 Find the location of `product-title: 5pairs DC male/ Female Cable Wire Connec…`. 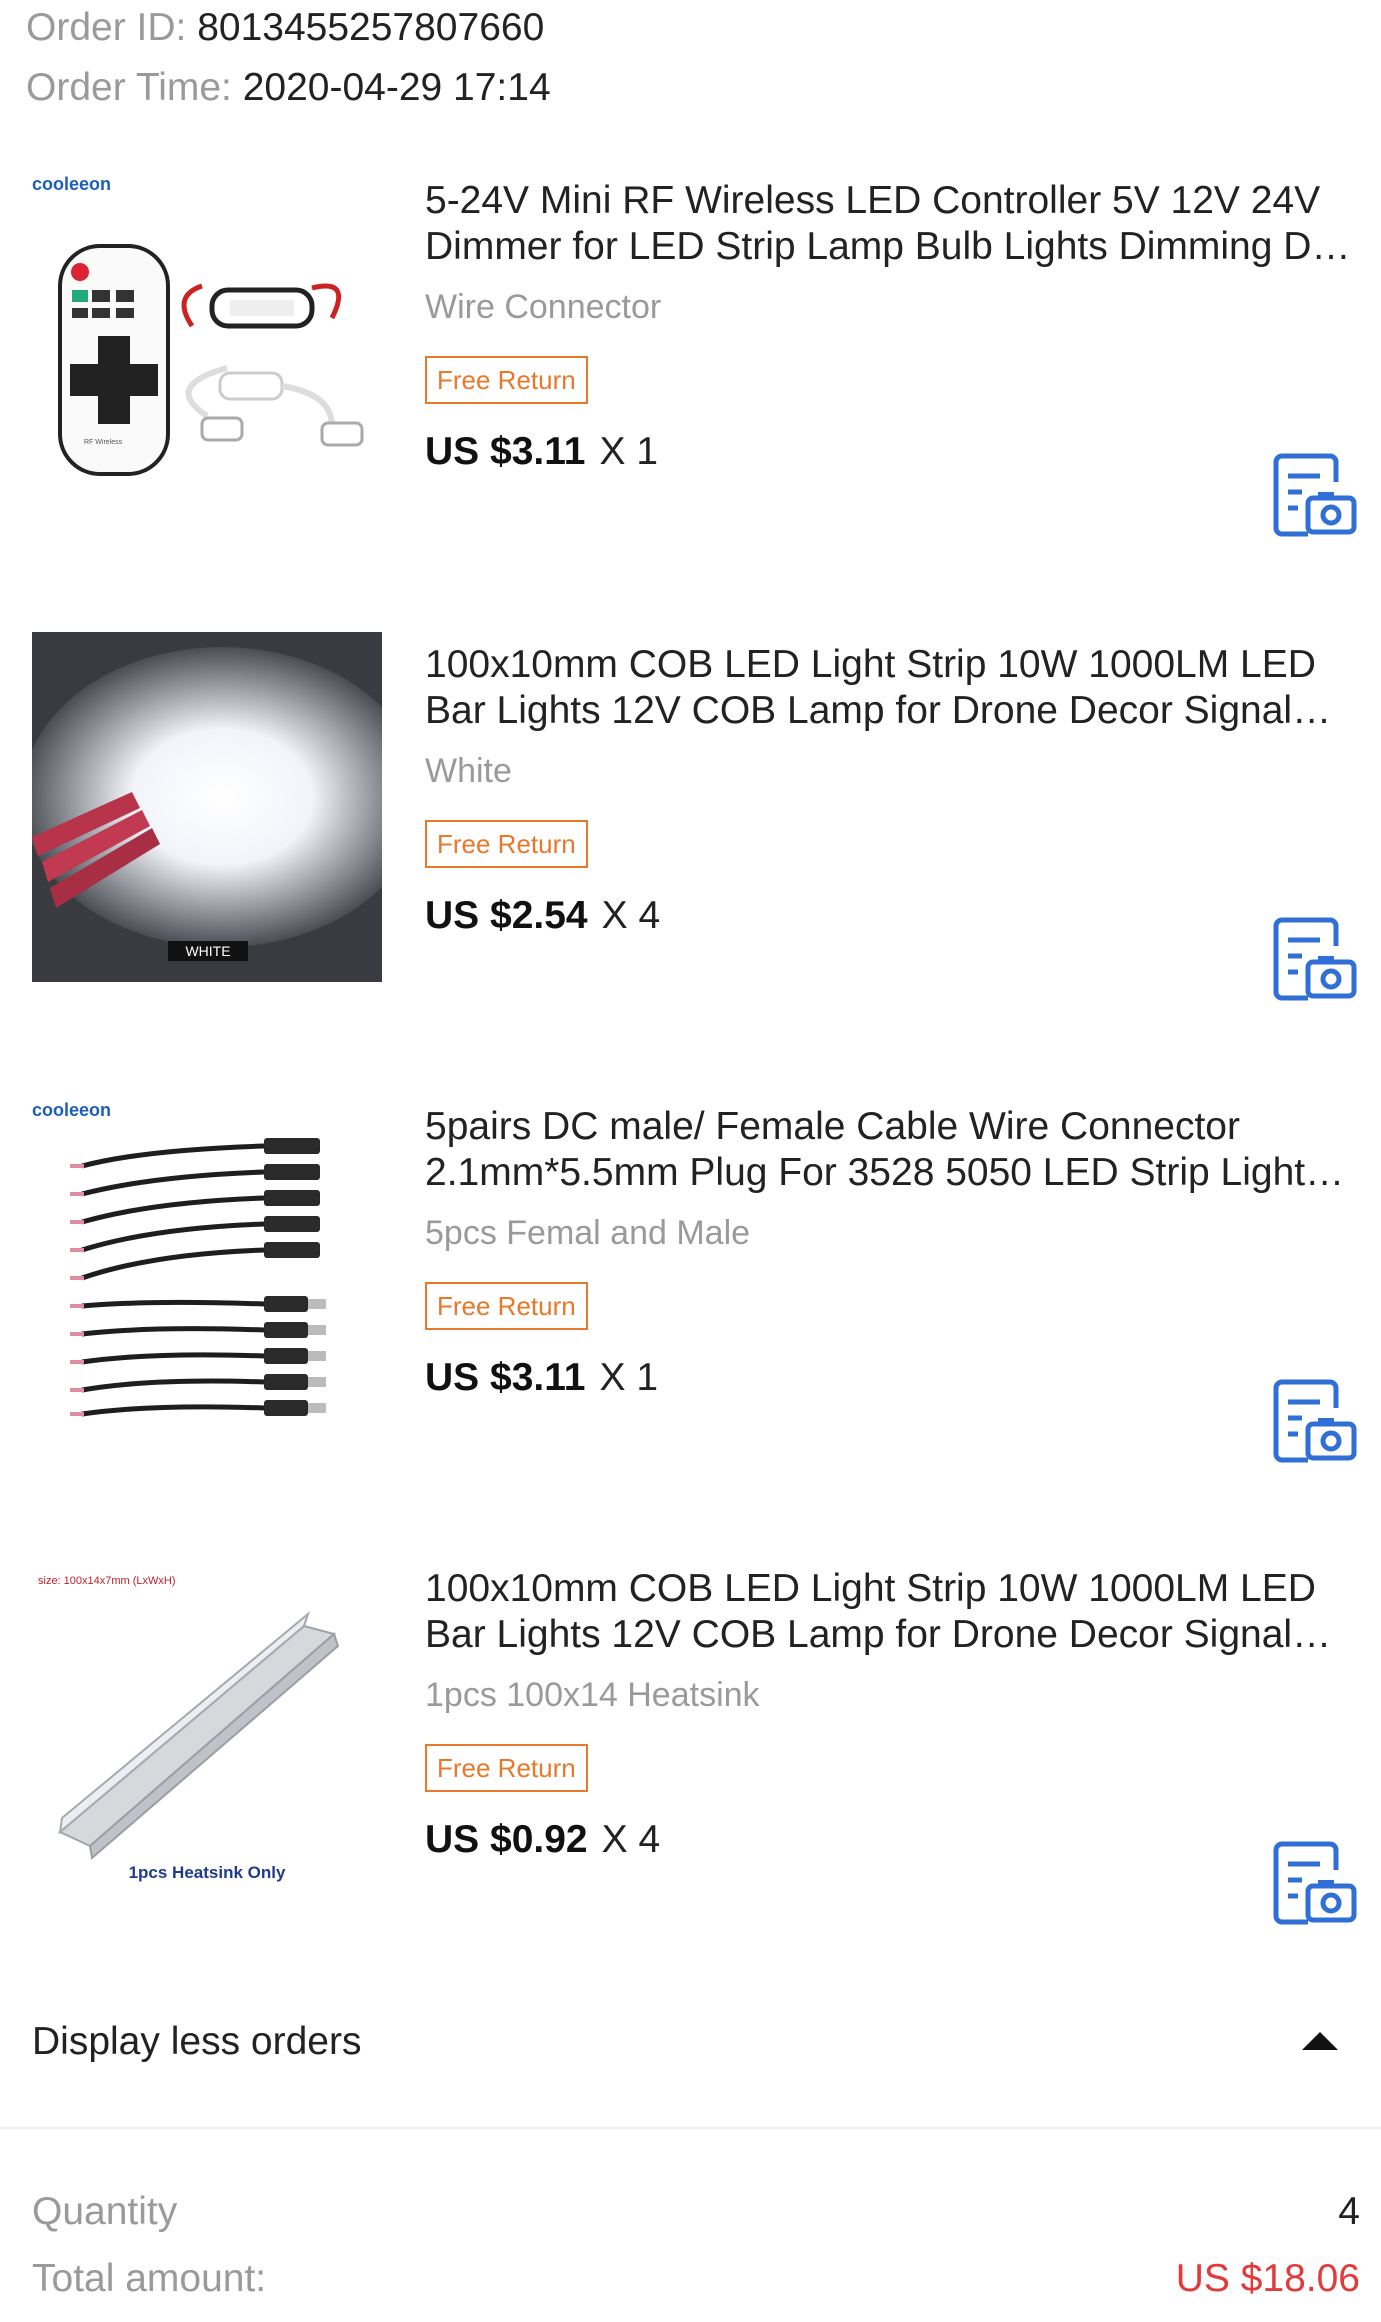

product-title: 5pairs DC male/ Female Cable Wire Connec… is located at coordinates (892, 1150).